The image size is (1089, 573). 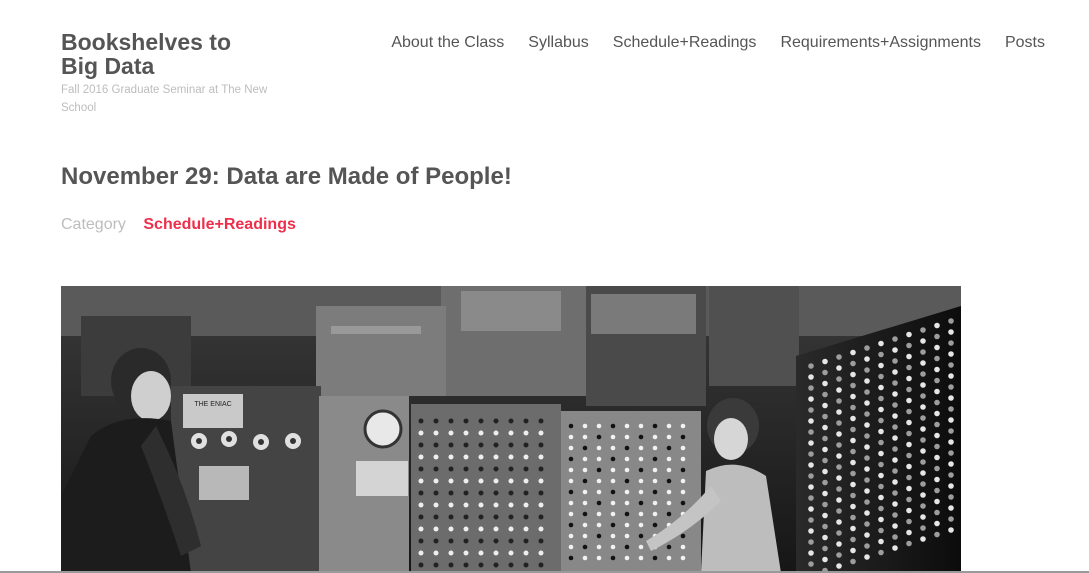 What do you see at coordinates (1025, 43) in the screenshot?
I see `nav-item-posts: Posts` at bounding box center [1025, 43].